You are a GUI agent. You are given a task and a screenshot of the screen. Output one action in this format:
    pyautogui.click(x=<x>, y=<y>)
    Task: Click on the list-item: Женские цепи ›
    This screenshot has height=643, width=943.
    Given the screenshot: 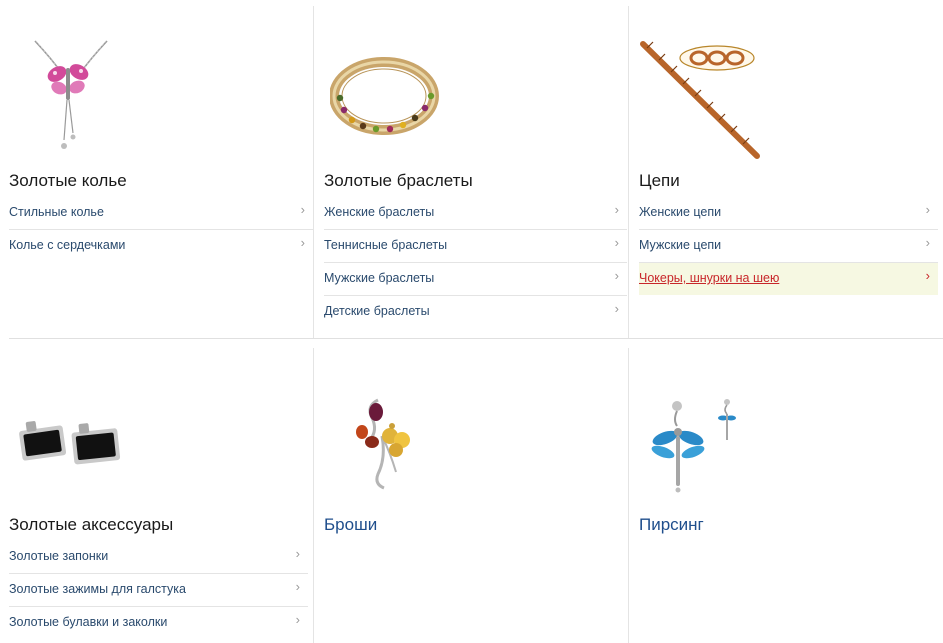 What is the action you would take?
    pyautogui.click(x=788, y=213)
    